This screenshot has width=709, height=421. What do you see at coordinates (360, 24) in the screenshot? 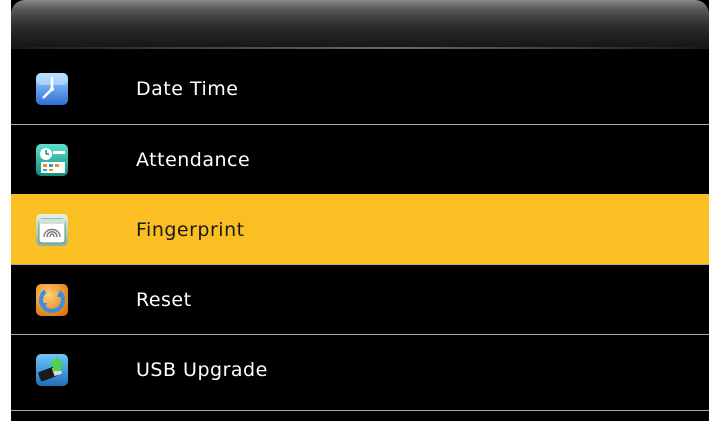
I see `title-bar` at bounding box center [360, 24].